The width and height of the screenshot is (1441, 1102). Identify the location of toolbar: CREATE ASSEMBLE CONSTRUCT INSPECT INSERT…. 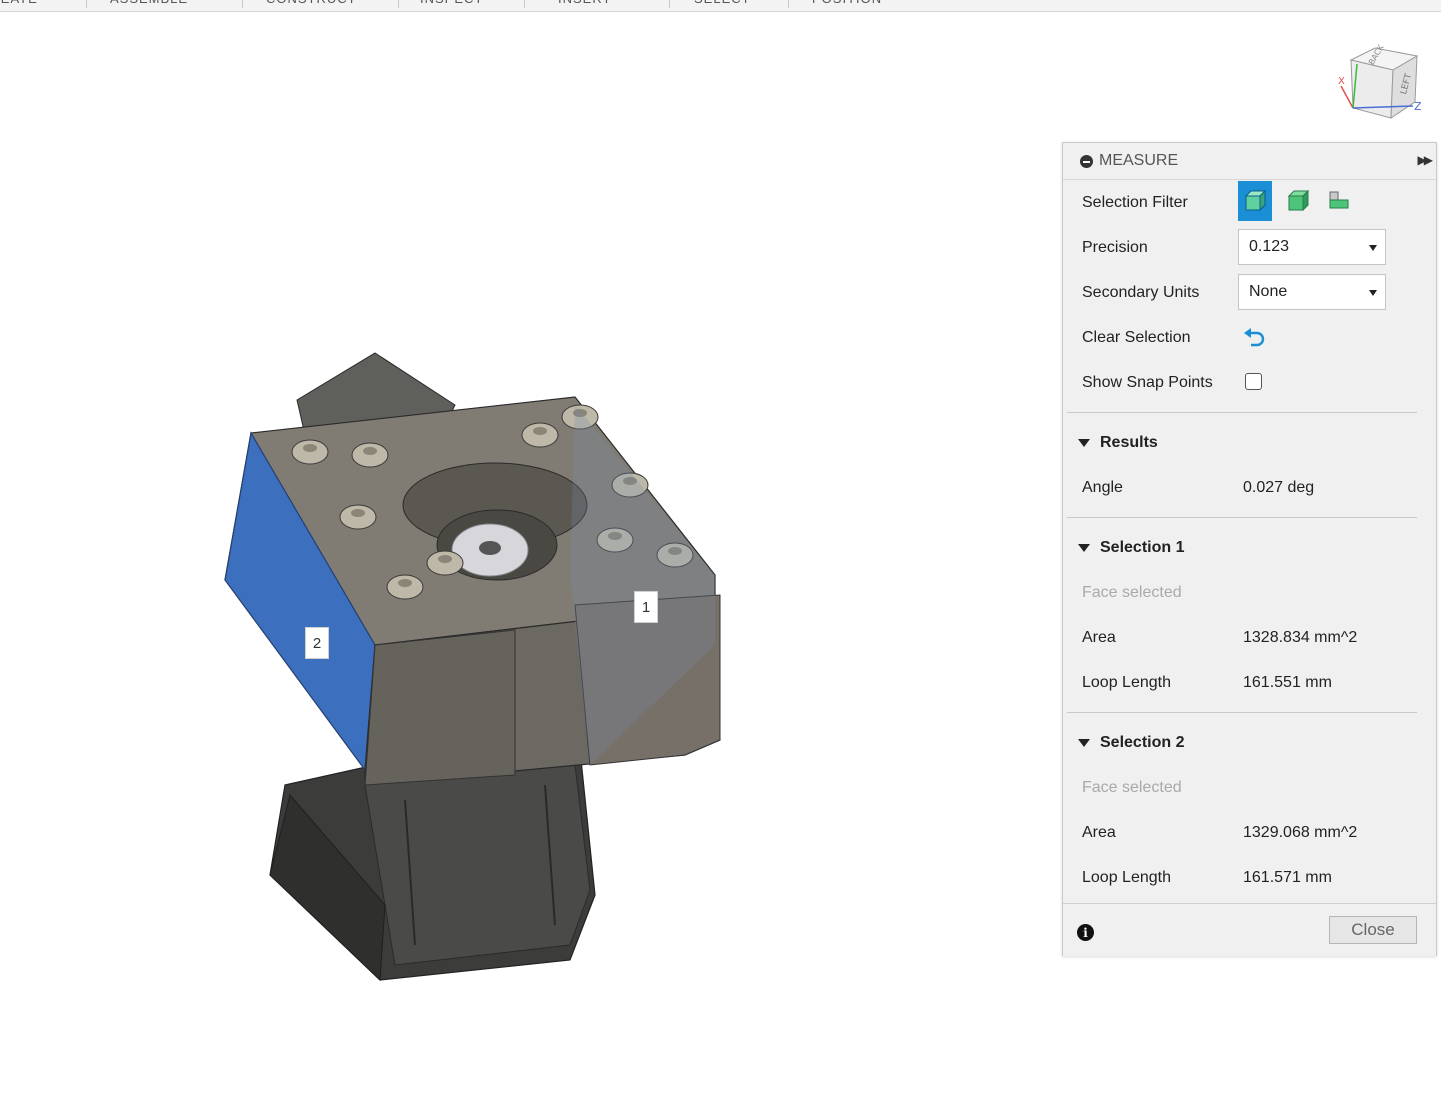
(720, 6).